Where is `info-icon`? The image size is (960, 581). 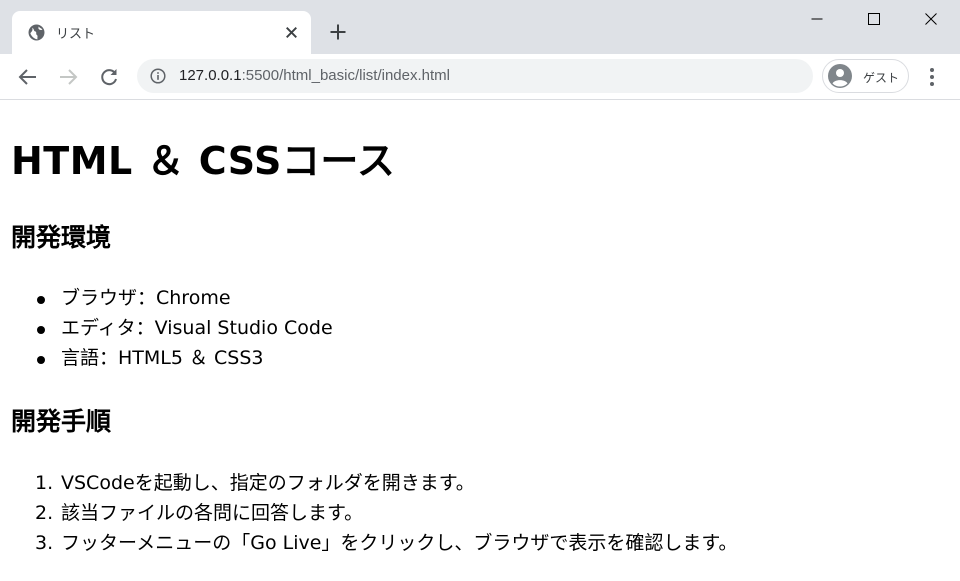
info-icon is located at coordinates (158, 76).